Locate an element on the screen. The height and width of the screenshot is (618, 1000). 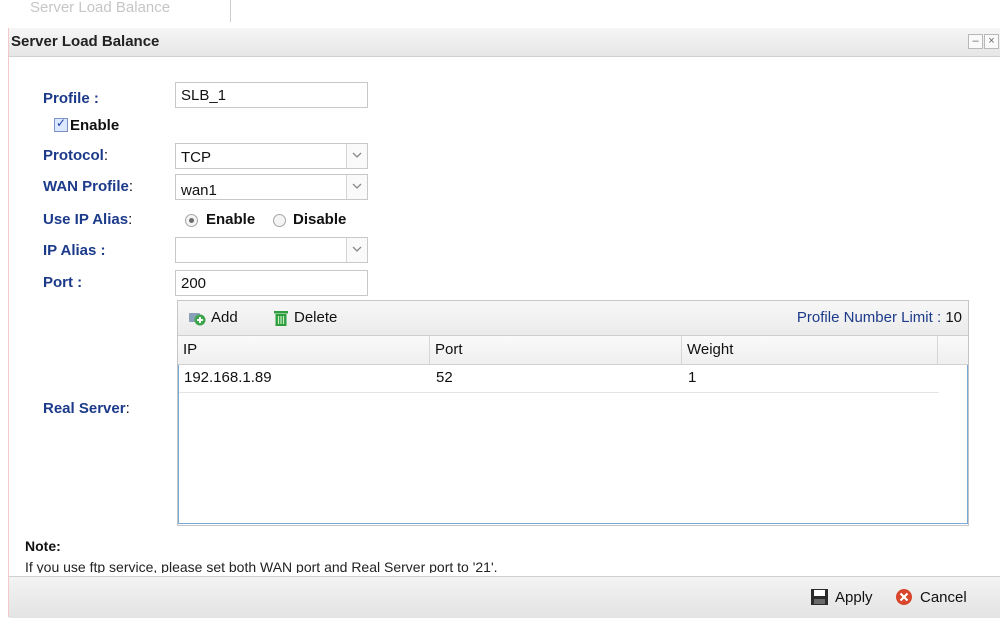
row-divider is located at coordinates (559, 392).